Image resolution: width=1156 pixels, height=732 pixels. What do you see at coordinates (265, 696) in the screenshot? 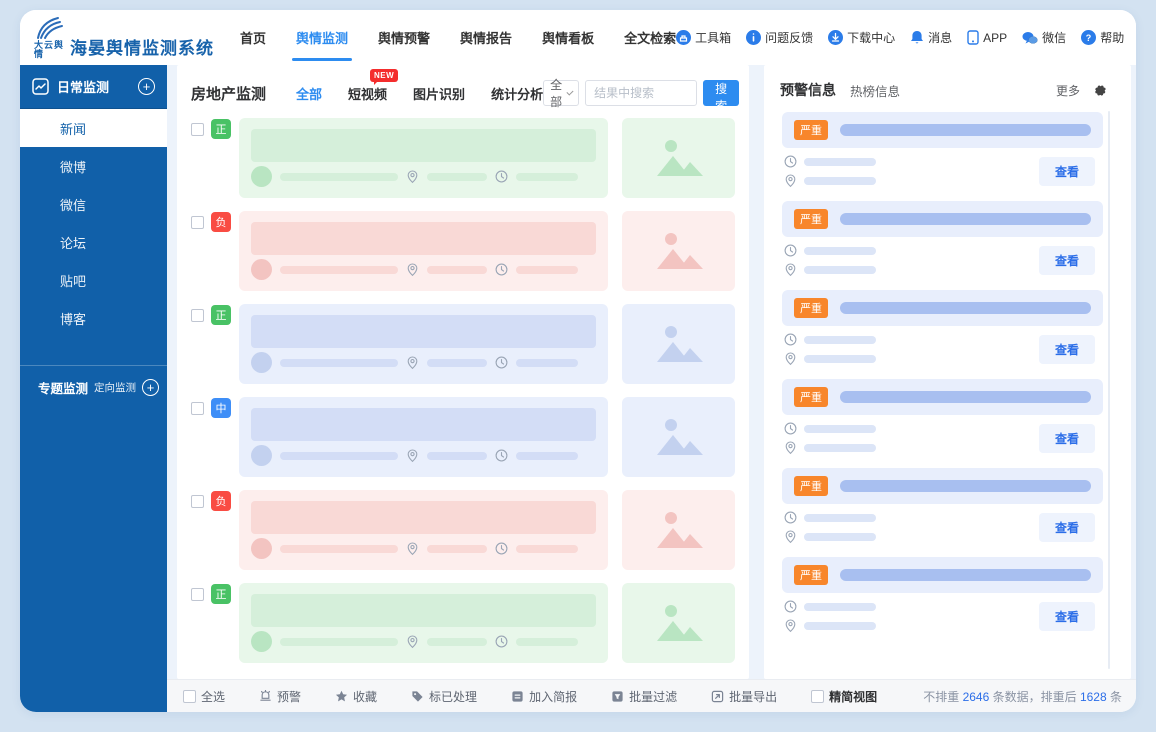
I see `alarm-icon` at bounding box center [265, 696].